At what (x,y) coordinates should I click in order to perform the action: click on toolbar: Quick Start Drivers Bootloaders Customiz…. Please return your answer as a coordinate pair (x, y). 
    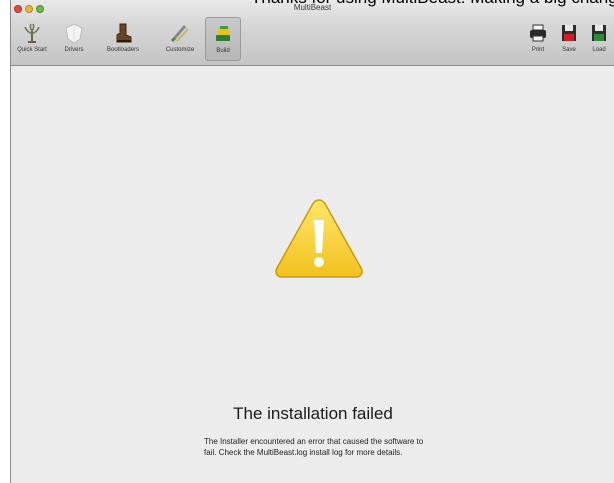
    Looking at the image, I should click on (312, 40).